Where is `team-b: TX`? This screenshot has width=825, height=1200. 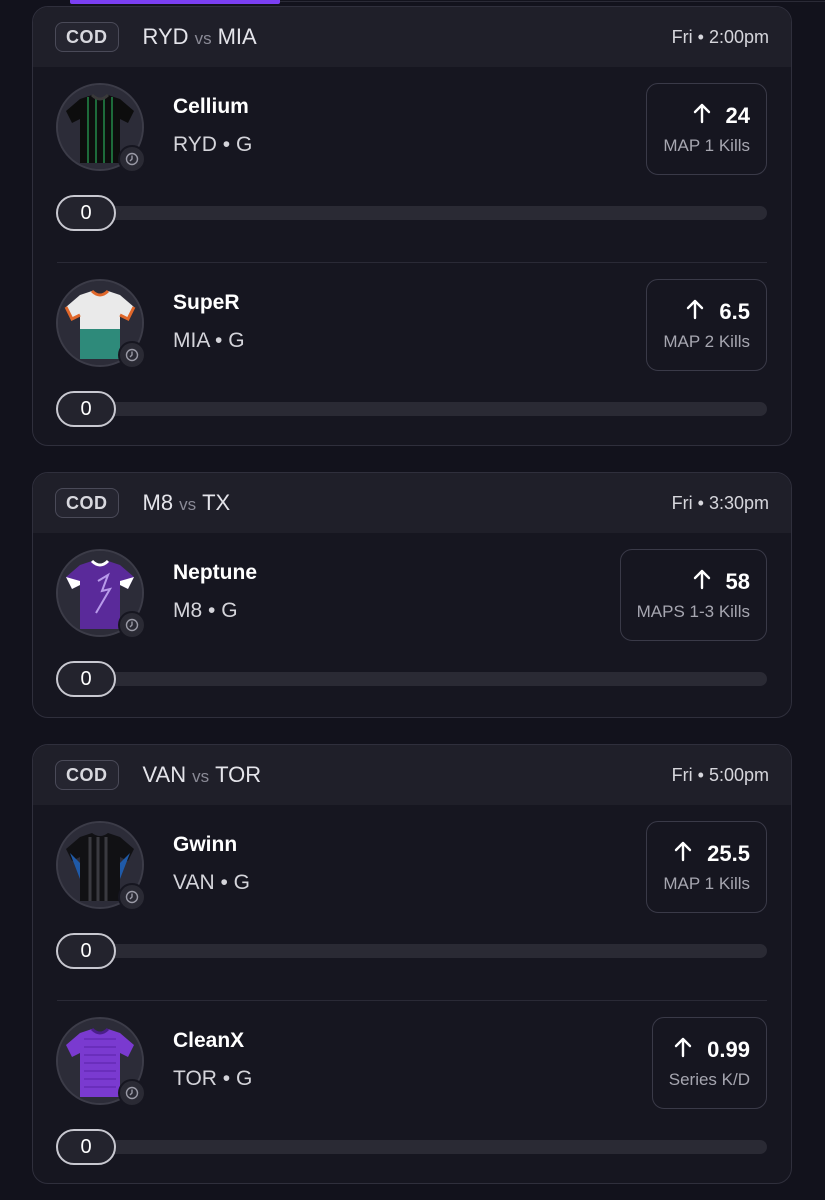
team-b: TX is located at coordinates (216, 502).